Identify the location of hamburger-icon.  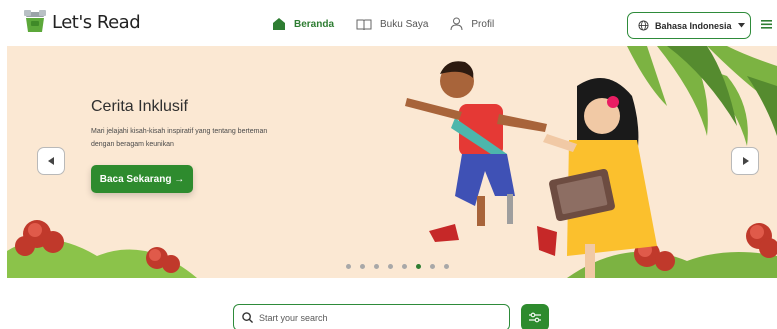
(767, 24).